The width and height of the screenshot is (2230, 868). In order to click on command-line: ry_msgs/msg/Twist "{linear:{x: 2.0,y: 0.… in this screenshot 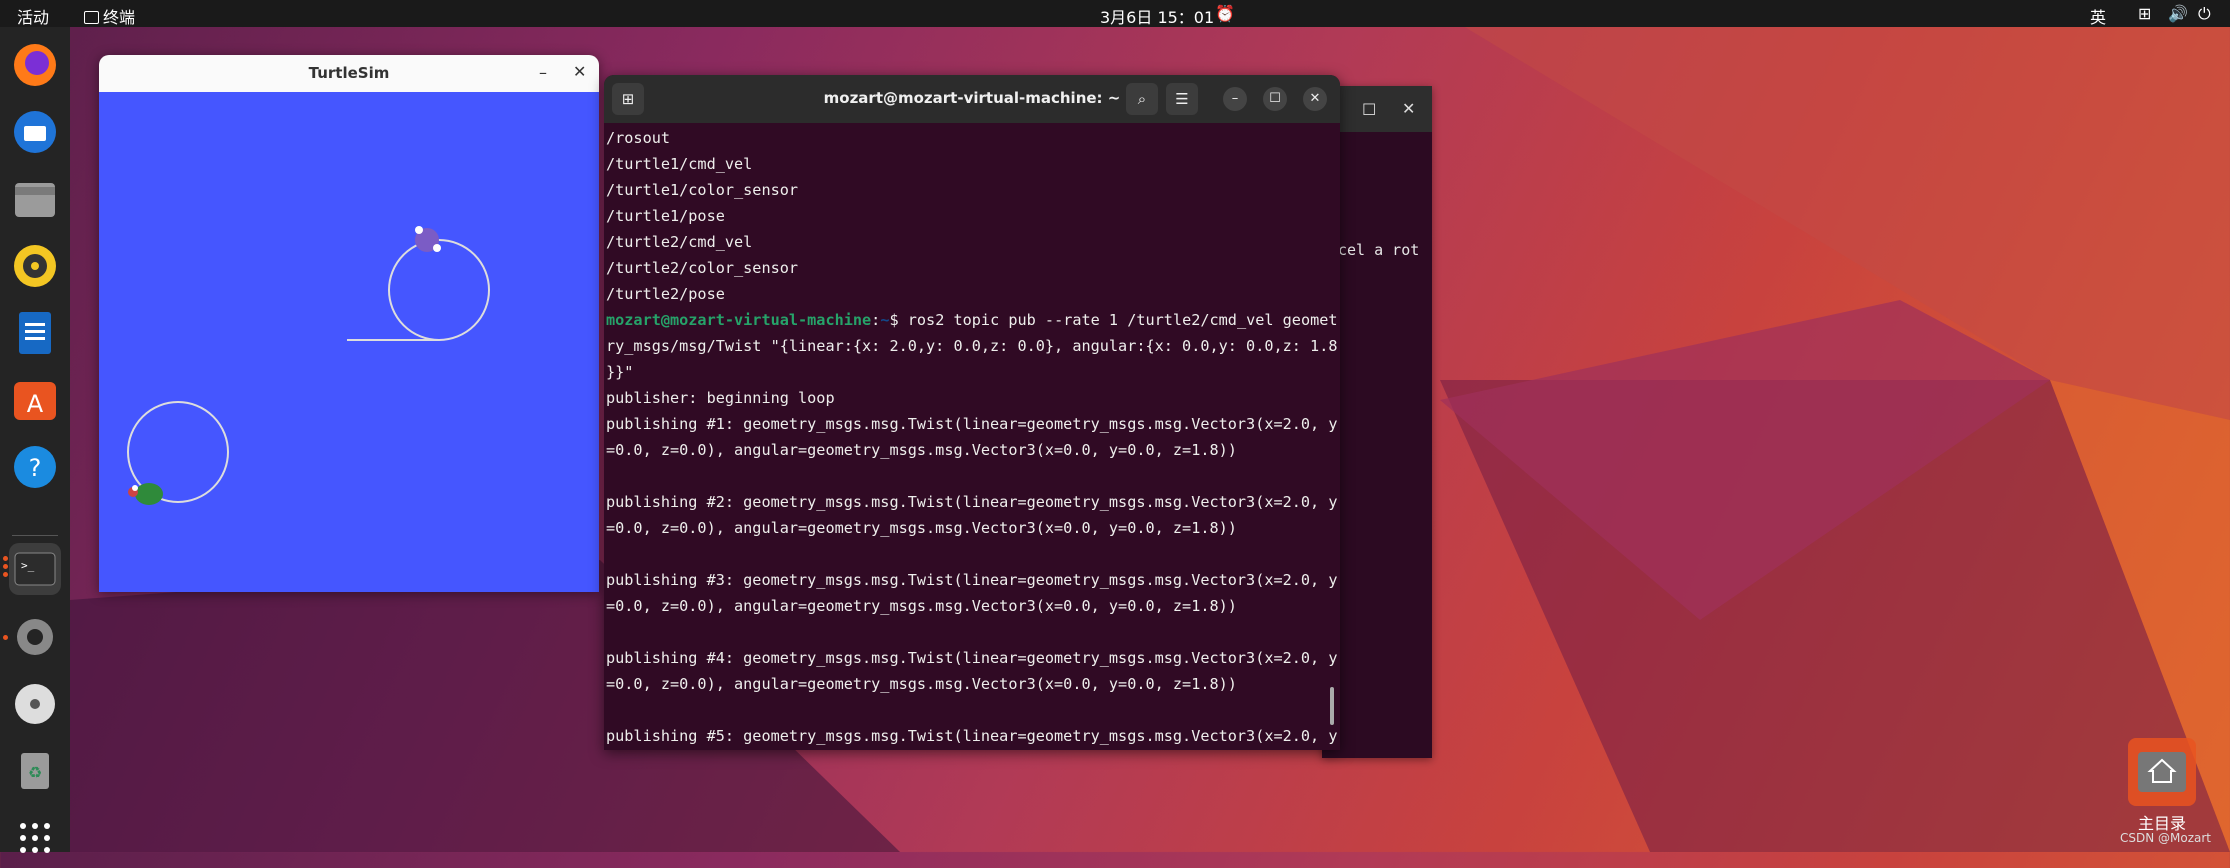, I will do `click(972, 346)`.